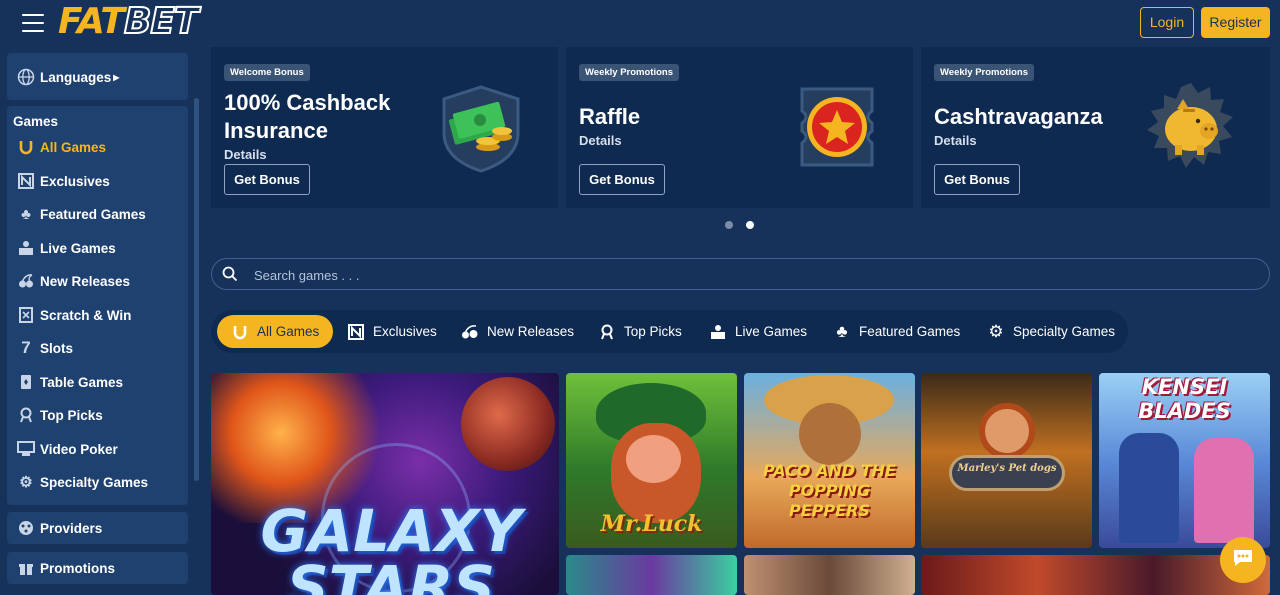 This screenshot has height=595, width=1280. Describe the element at coordinates (996, 331) in the screenshot. I see `gear-icon: ⚙` at that location.